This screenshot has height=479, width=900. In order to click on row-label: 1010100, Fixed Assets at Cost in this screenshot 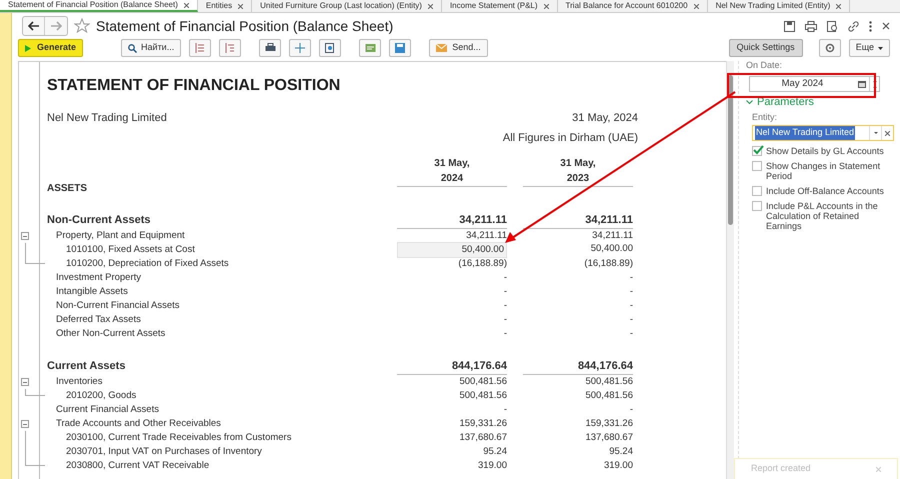, I will do `click(130, 249)`.